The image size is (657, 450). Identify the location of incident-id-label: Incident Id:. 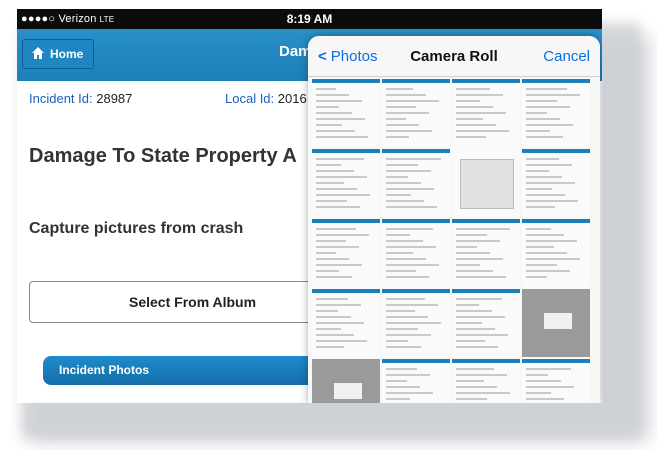
(61, 98).